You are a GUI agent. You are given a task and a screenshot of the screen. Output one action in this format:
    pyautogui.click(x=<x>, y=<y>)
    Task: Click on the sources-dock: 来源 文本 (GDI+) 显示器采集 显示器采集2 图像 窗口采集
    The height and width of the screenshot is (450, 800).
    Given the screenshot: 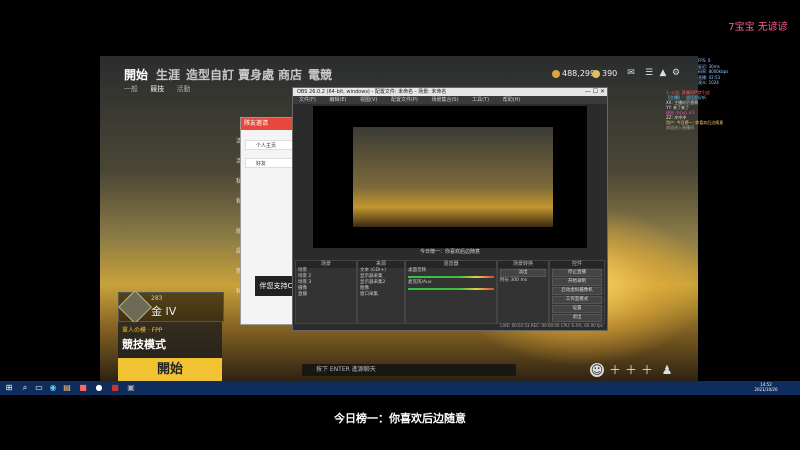 What is the action you would take?
    pyautogui.click(x=381, y=292)
    